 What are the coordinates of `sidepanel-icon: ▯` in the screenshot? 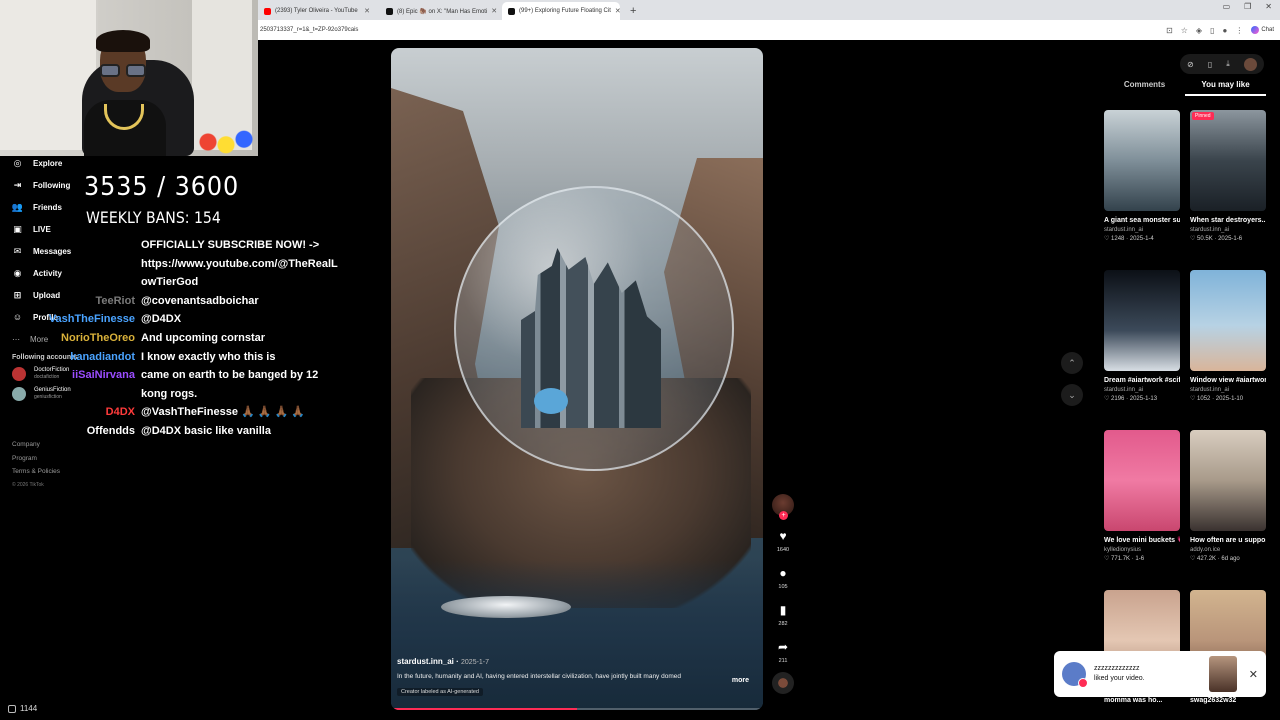 It's located at (1212, 30).